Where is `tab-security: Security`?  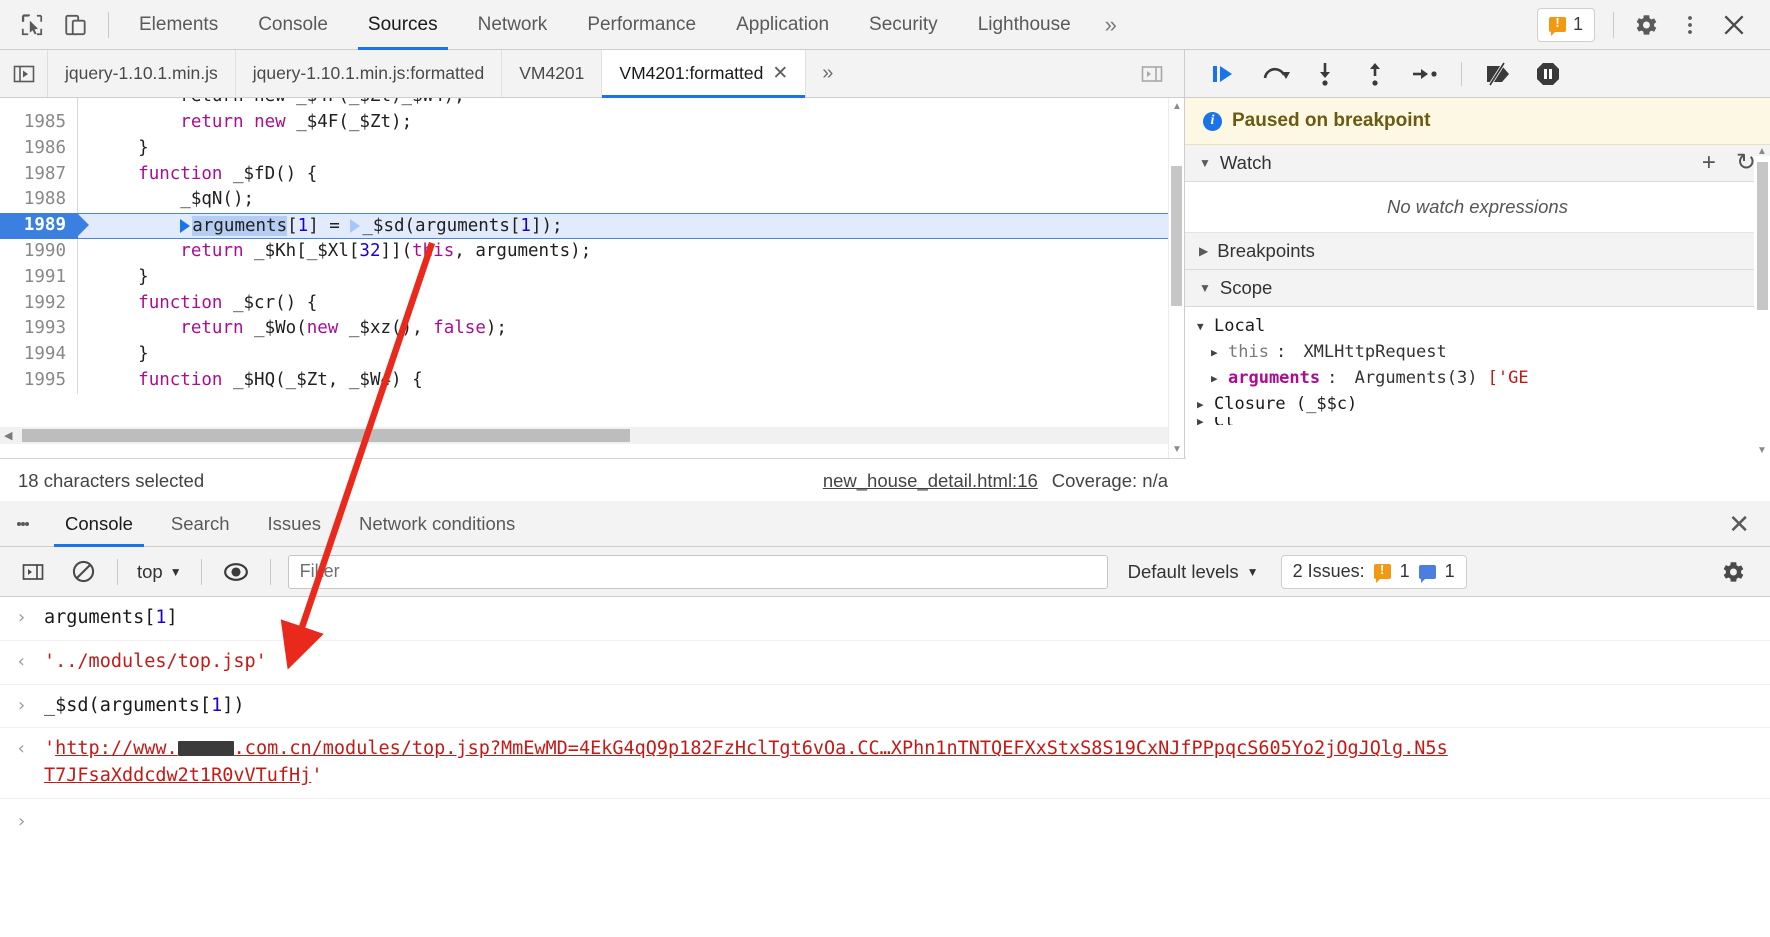
tab-security: Security is located at coordinates (903, 25).